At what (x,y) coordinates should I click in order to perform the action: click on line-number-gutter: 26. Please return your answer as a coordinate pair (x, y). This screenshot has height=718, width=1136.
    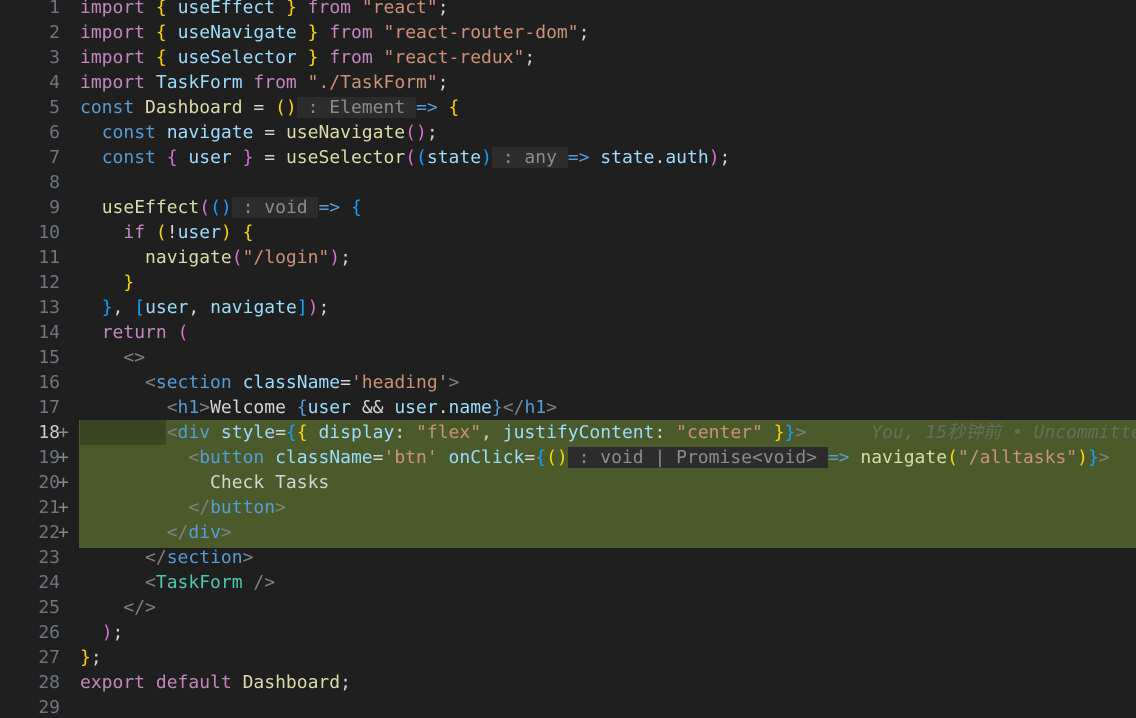
    Looking at the image, I should click on (30, 632).